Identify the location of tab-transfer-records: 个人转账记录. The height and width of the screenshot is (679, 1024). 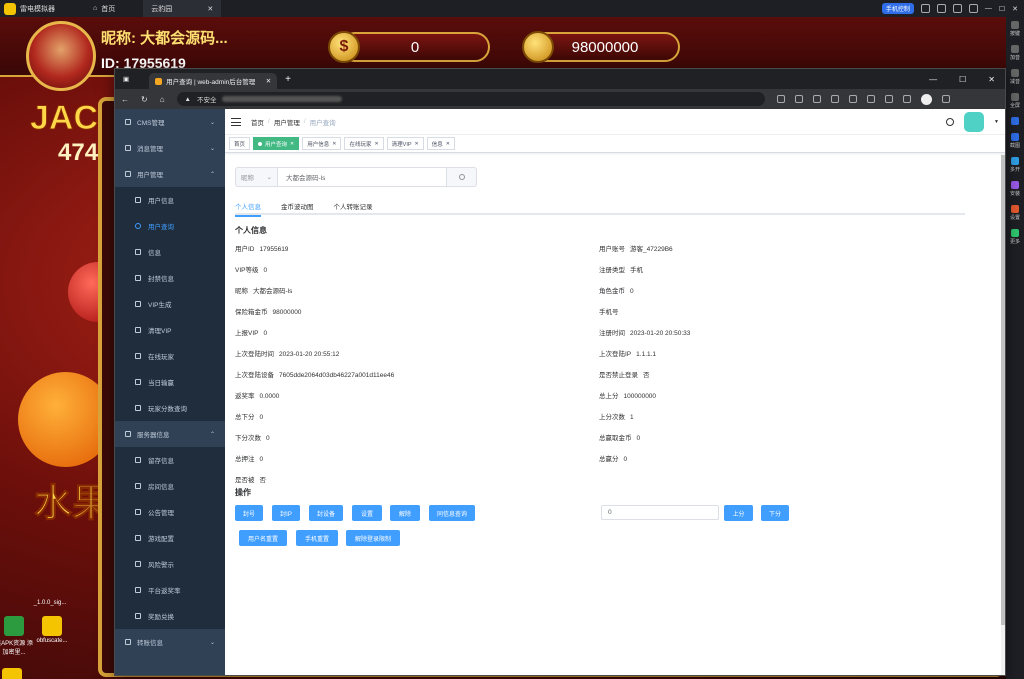
(353, 206).